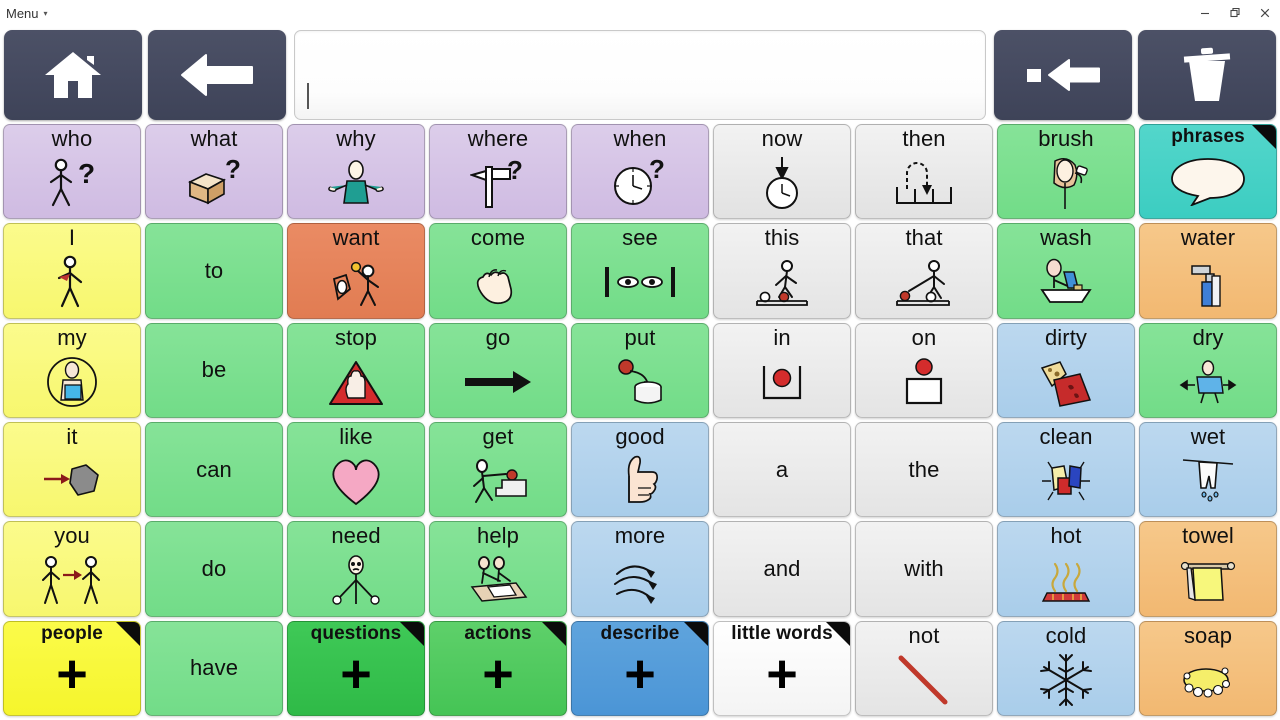  Describe the element at coordinates (72, 185) in the screenshot. I see `person-question-icon: ?` at that location.